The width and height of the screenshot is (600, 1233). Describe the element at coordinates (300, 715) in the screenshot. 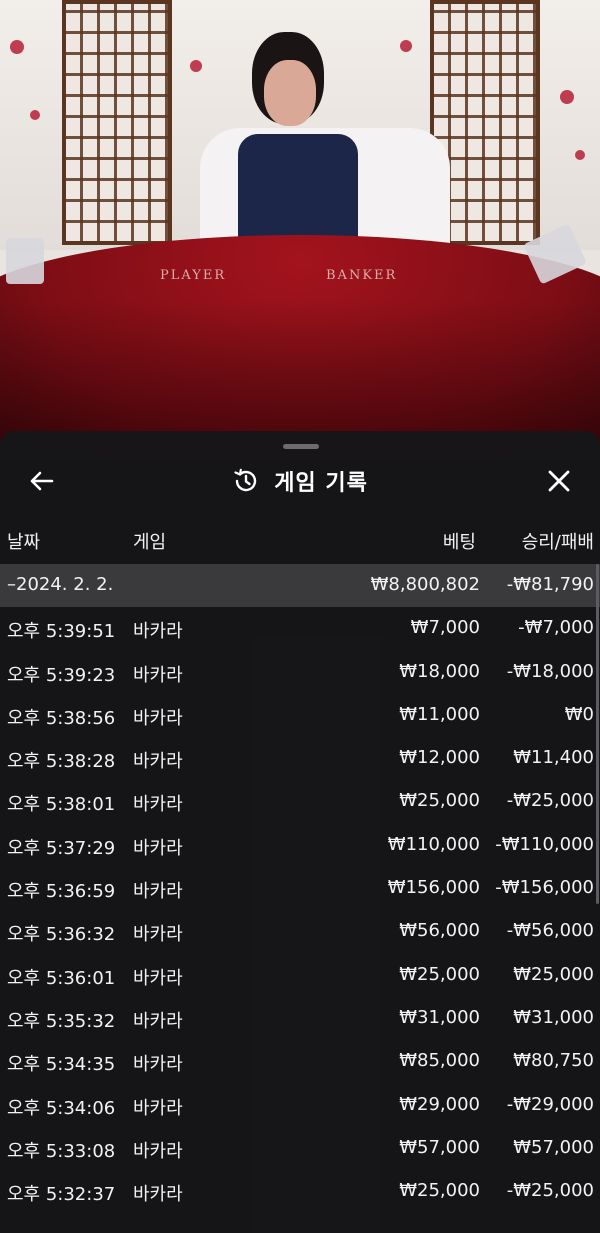

I see `history-row: 오후 5:38:56 바카라 ₩11,000 ₩0` at that location.